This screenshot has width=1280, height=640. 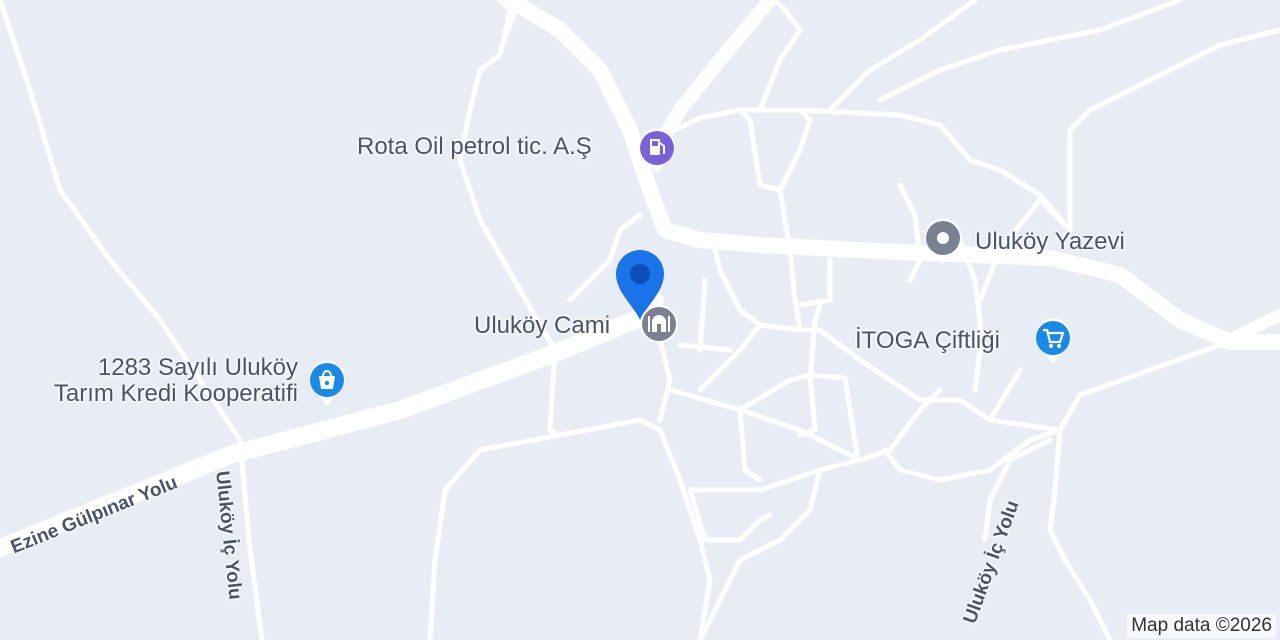 I want to click on poi-rota-oil: Rota Oil petrol tic. A.Ş, so click(x=474, y=147).